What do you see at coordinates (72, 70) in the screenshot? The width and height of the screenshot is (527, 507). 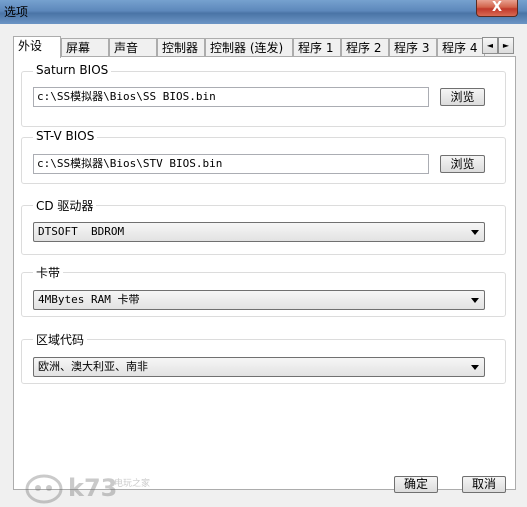 I see `saturn-bios-title: Saturn BIOS` at bounding box center [72, 70].